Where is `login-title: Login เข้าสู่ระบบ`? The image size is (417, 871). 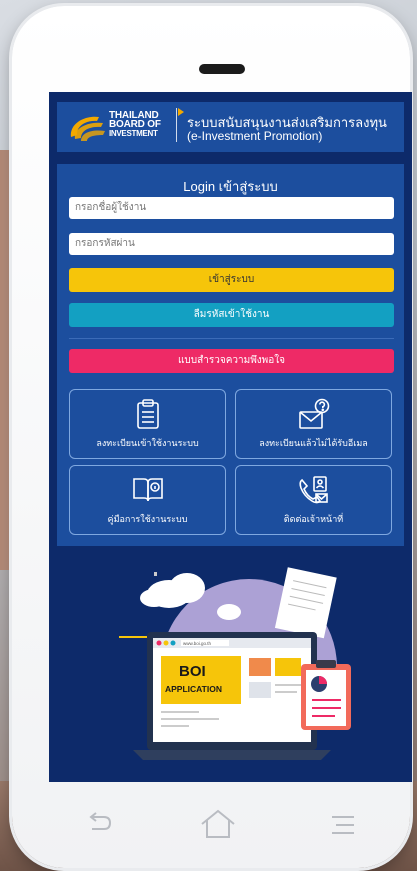 login-title: Login เข้าสู่ระบบ is located at coordinates (230, 186).